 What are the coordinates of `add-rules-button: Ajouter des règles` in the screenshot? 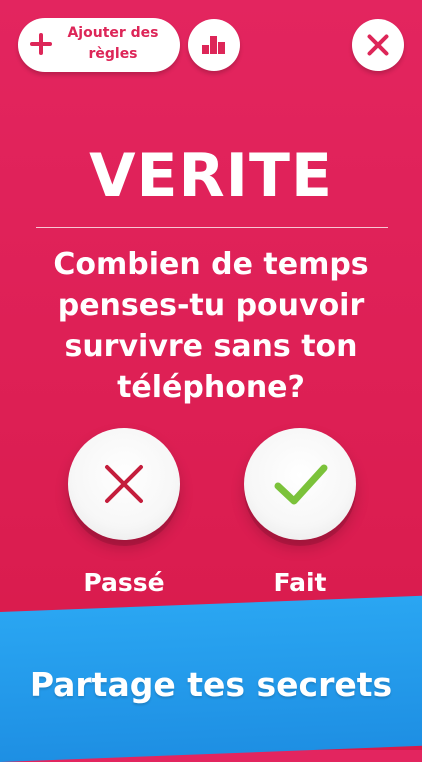 It's located at (99, 45).